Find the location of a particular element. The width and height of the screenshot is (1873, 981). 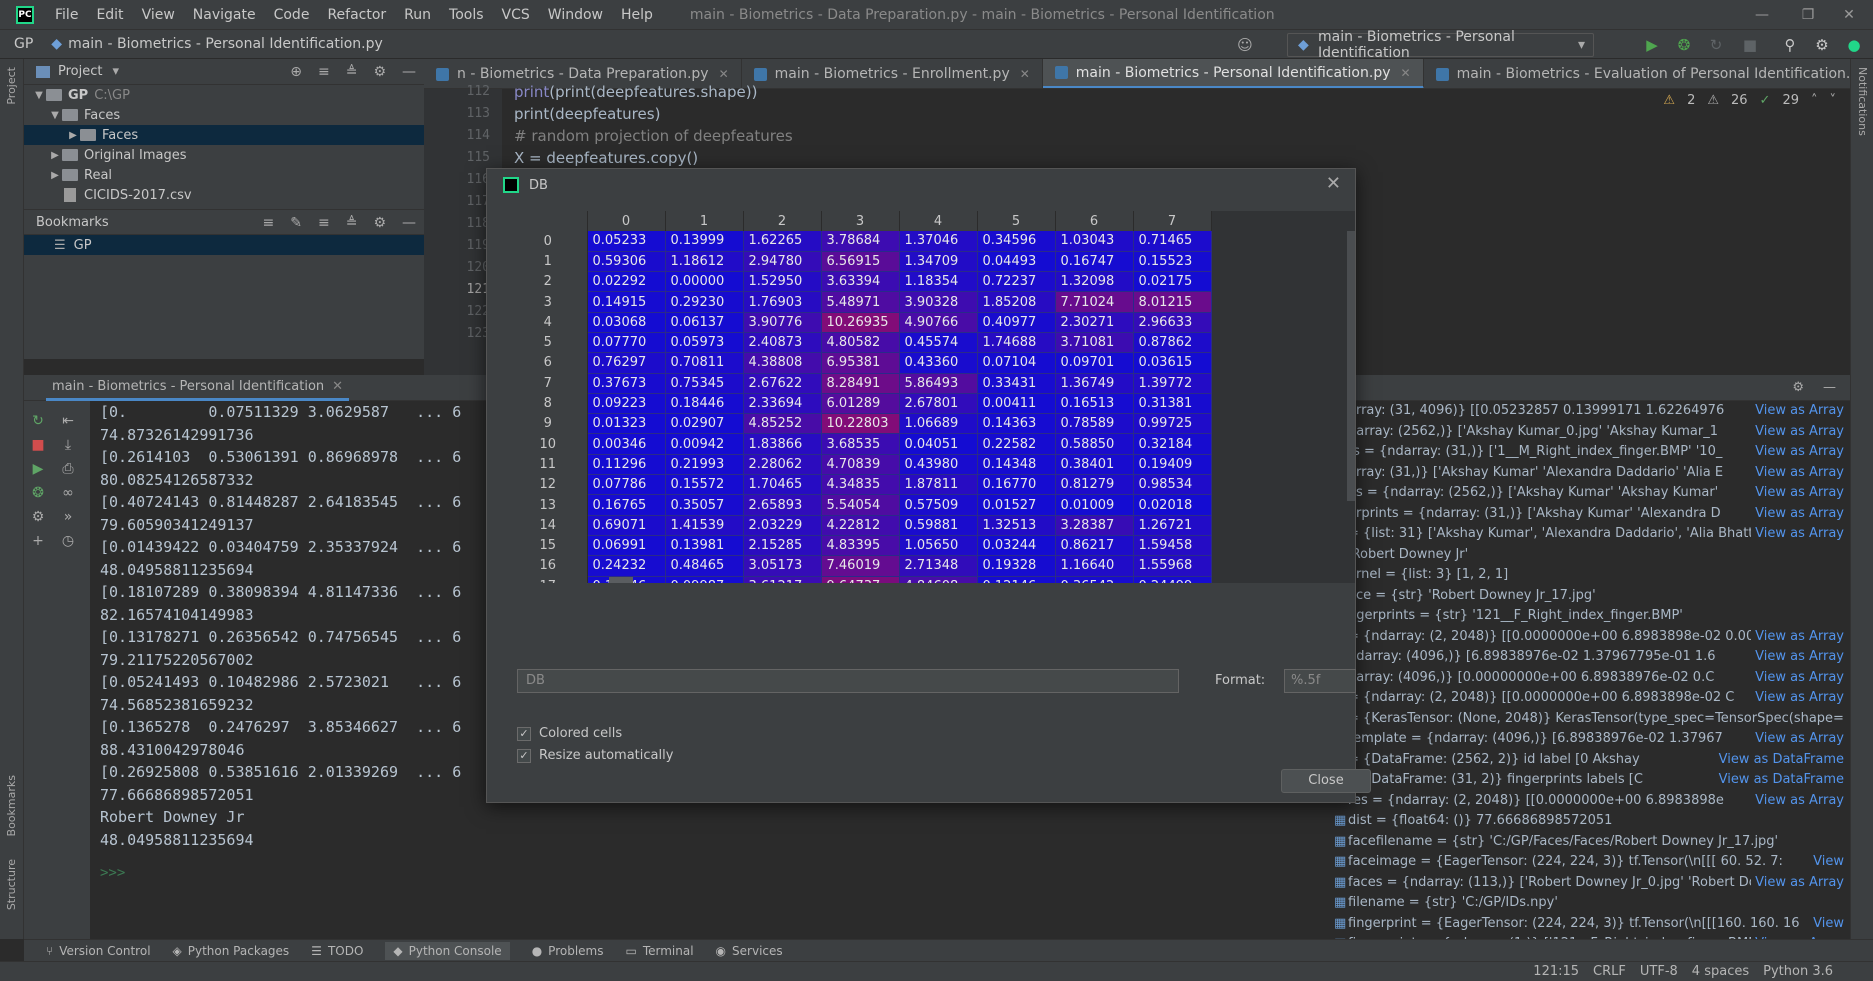

table-cell: 2.67801 is located at coordinates (938, 404).